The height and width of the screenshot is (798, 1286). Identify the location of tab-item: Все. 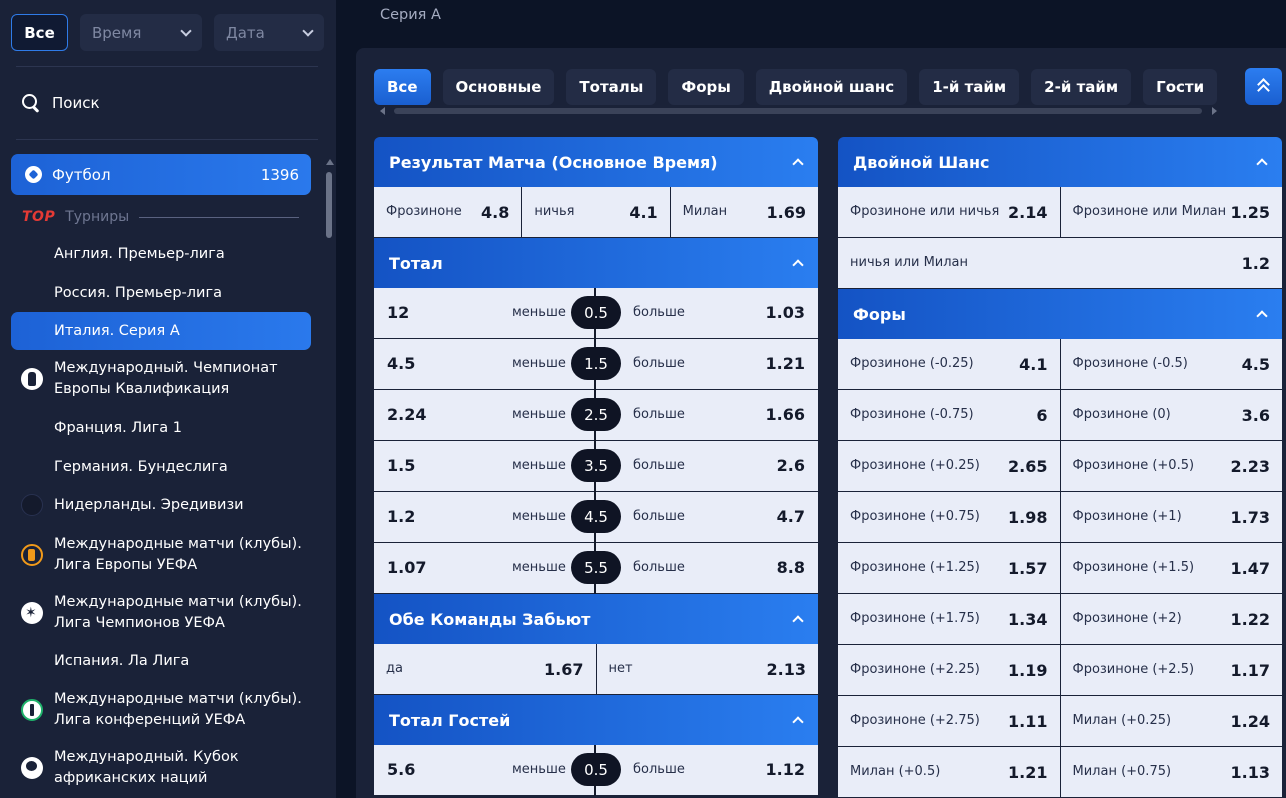
(402, 87).